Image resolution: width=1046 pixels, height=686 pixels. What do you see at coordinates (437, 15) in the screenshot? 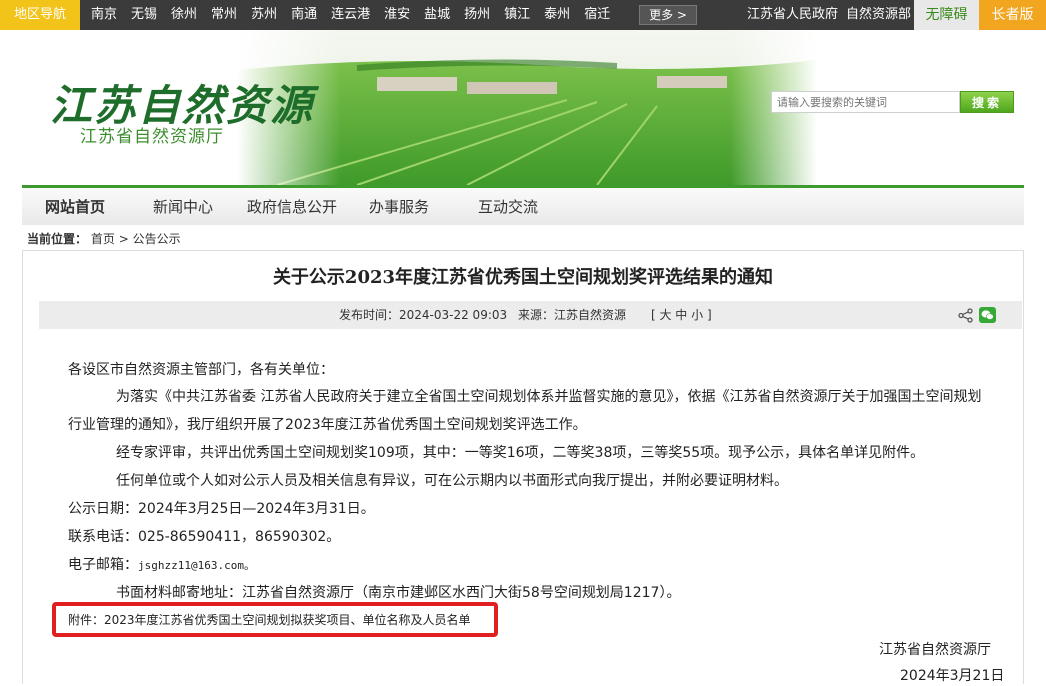
I see `city-link: 盐城` at bounding box center [437, 15].